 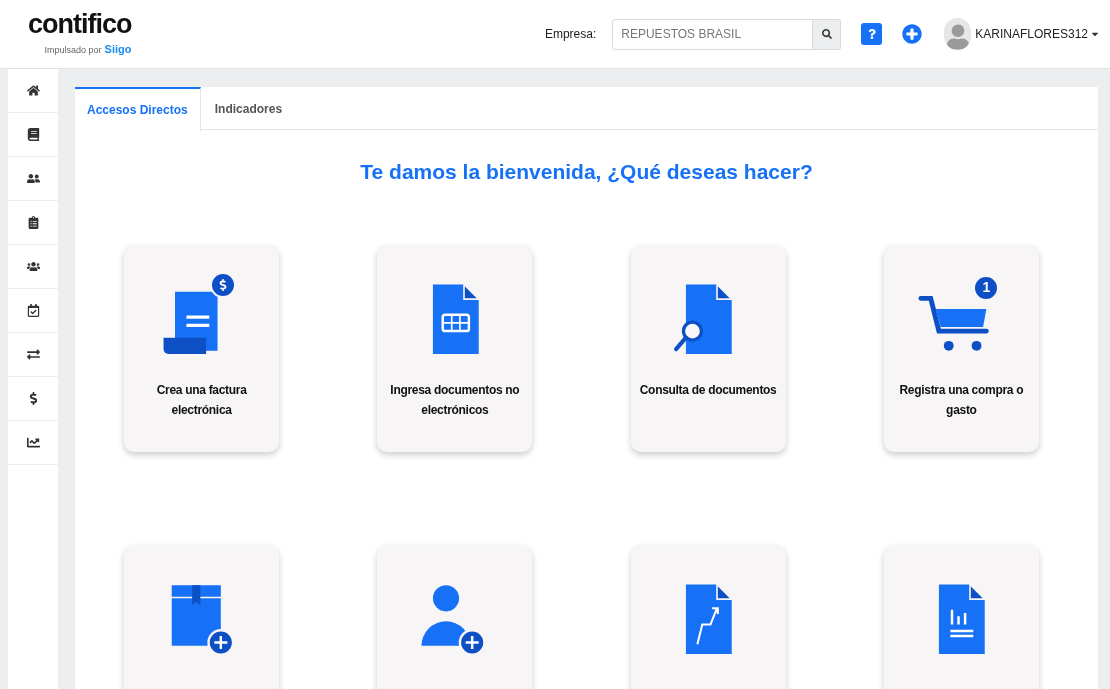 What do you see at coordinates (912, 34) in the screenshot?
I see `add-icon` at bounding box center [912, 34].